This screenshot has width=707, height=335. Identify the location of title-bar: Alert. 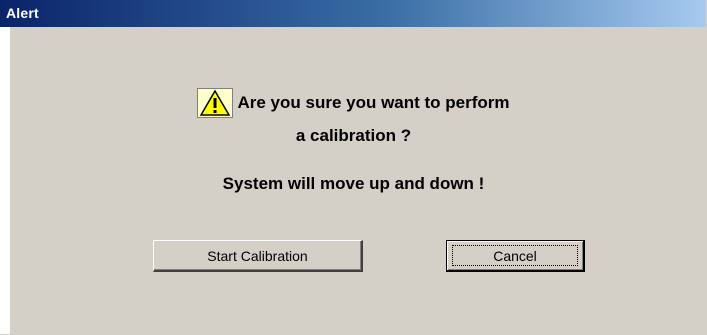
(353, 13).